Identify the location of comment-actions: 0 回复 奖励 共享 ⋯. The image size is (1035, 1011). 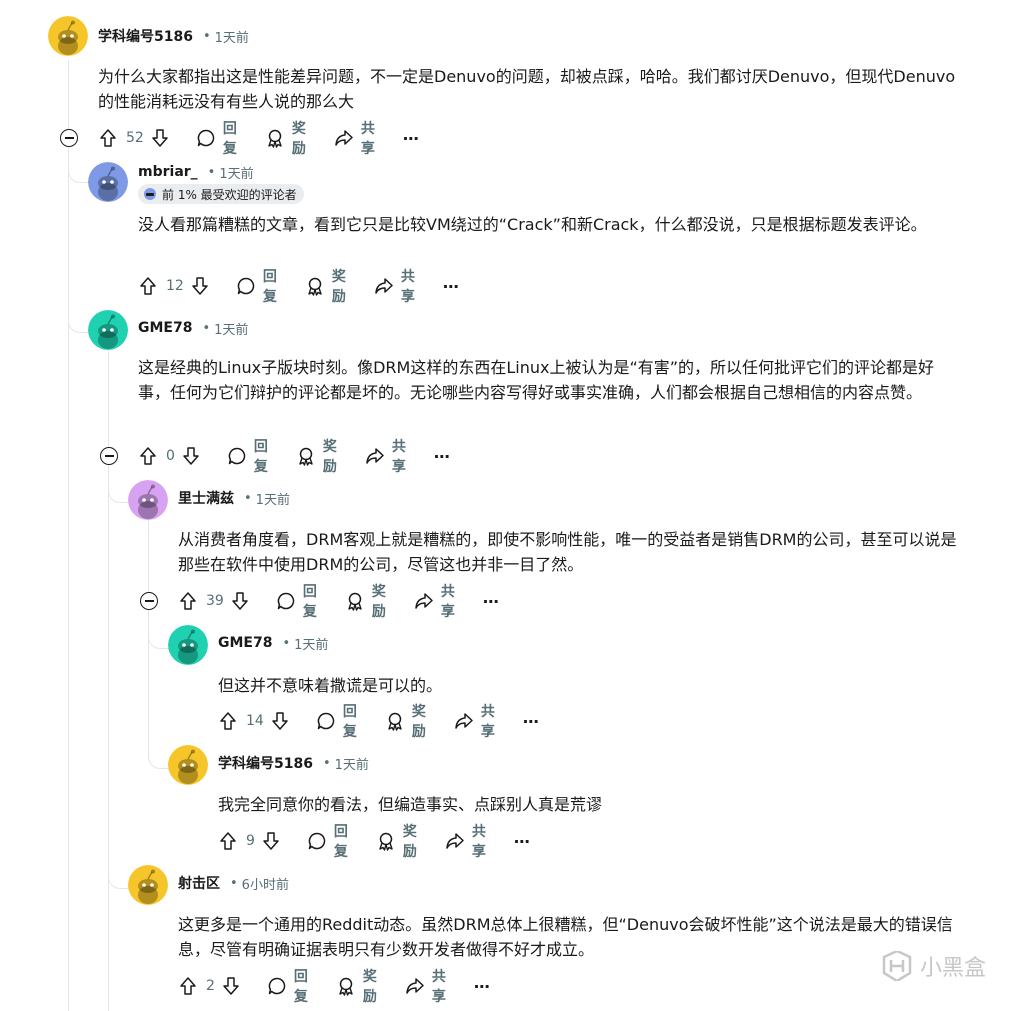
(294, 457).